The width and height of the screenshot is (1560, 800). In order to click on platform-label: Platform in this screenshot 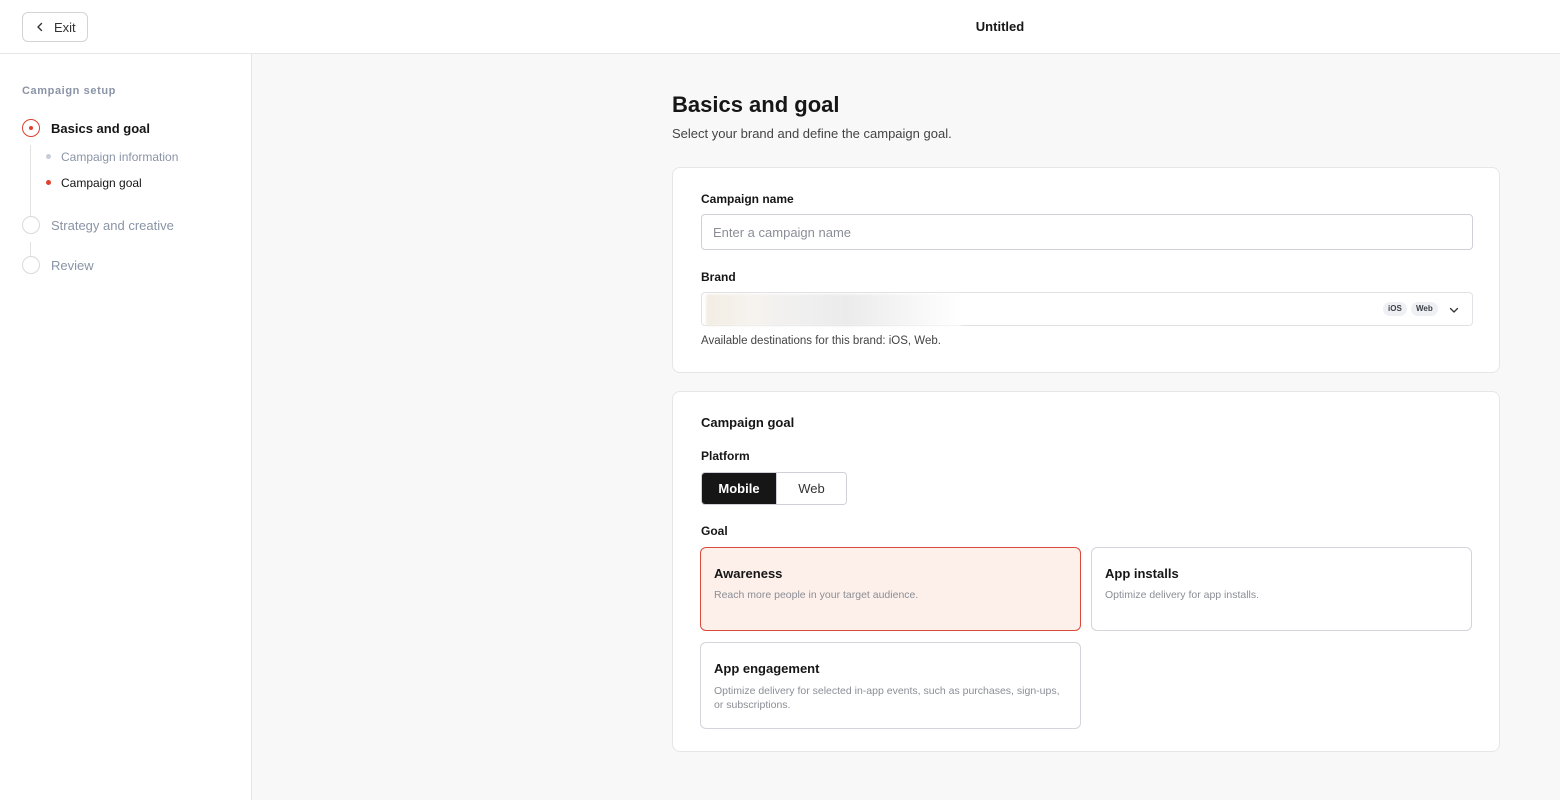, I will do `click(725, 456)`.